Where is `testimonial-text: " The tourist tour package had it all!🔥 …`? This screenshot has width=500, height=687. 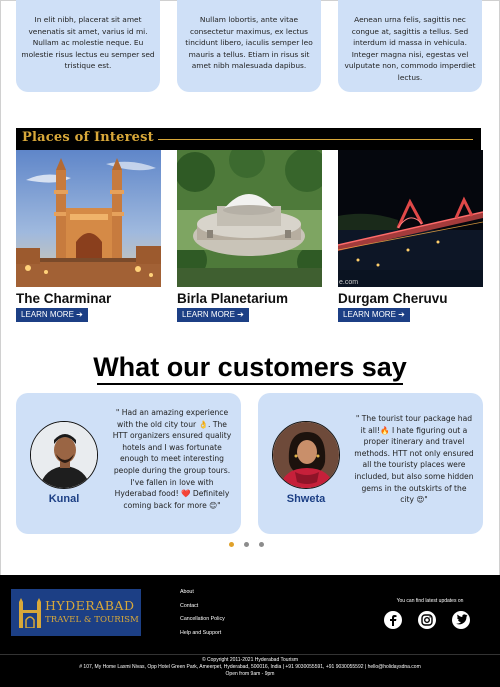 testimonial-text: " The tourist tour package had it all!🔥 … is located at coordinates (414, 459).